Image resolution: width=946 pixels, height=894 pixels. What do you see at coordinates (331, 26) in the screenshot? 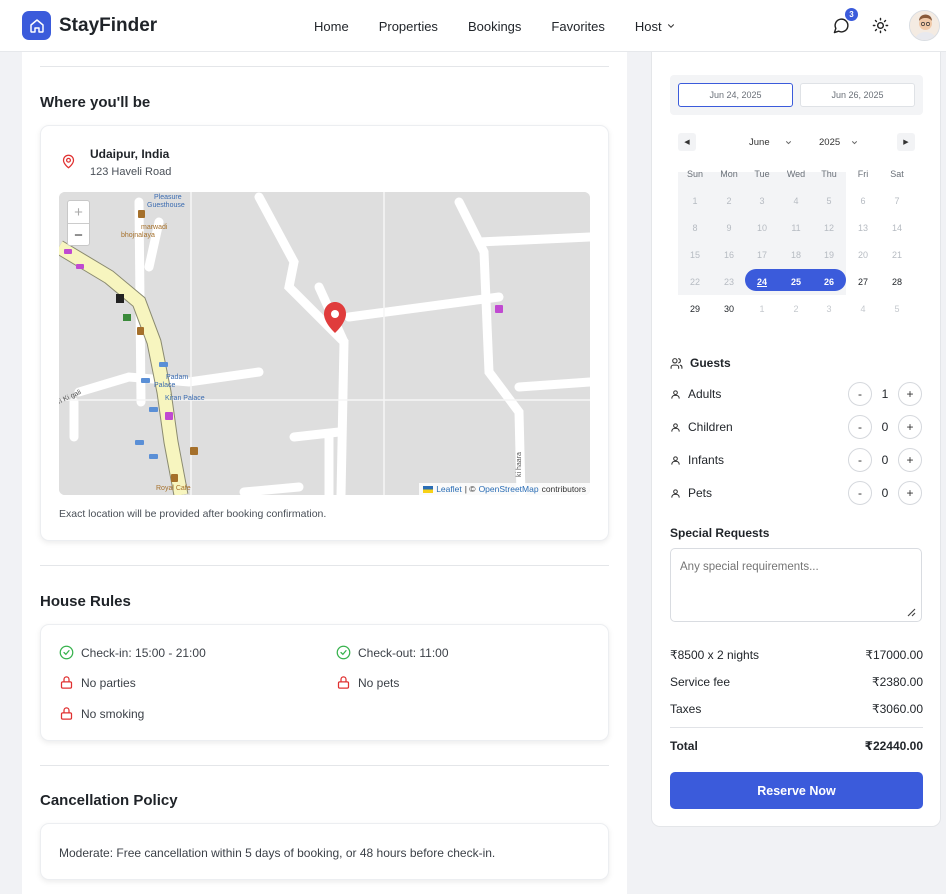
I see `nav-home: Home` at bounding box center [331, 26].